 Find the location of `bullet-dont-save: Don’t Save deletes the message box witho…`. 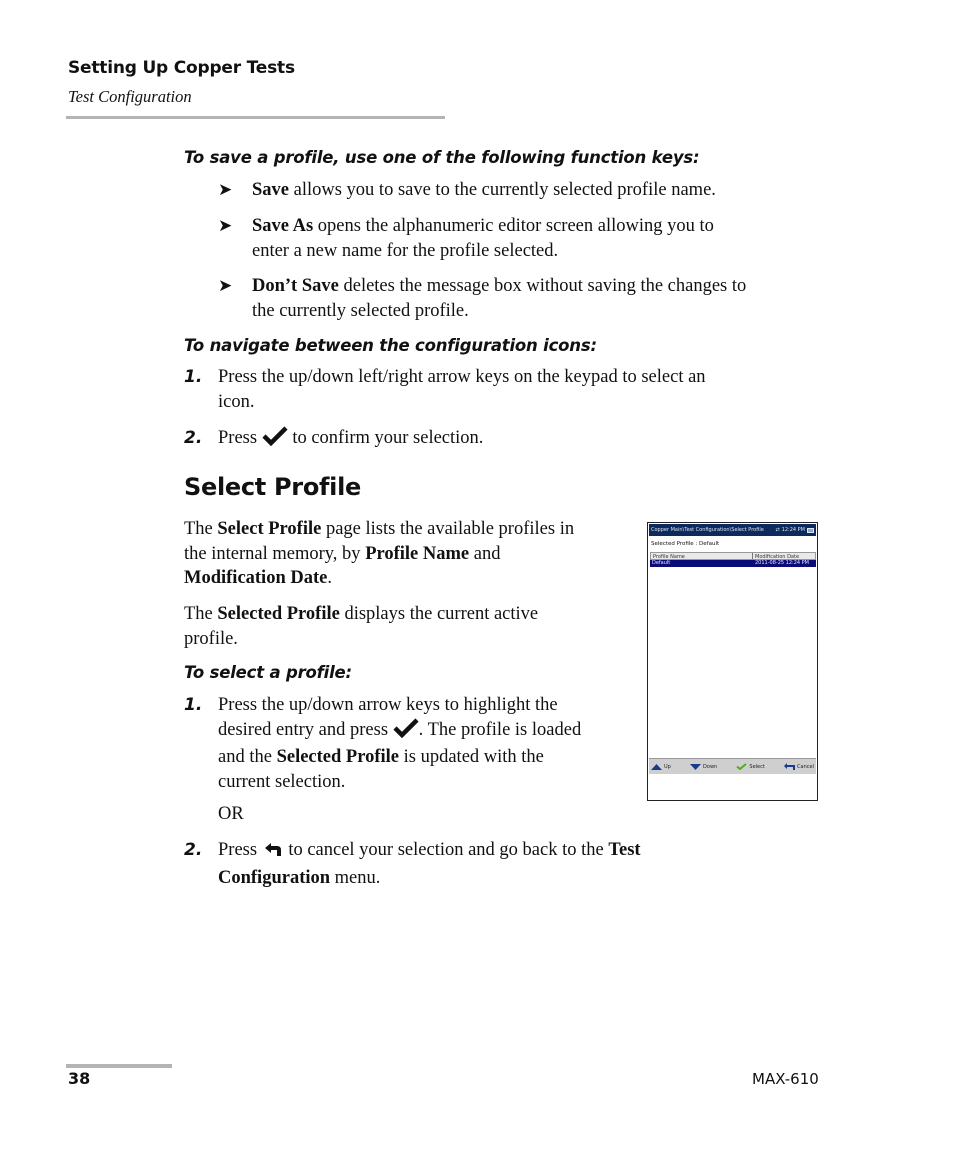

bullet-dont-save: Don’t Save deletes the message box witho… is located at coordinates (539, 298).